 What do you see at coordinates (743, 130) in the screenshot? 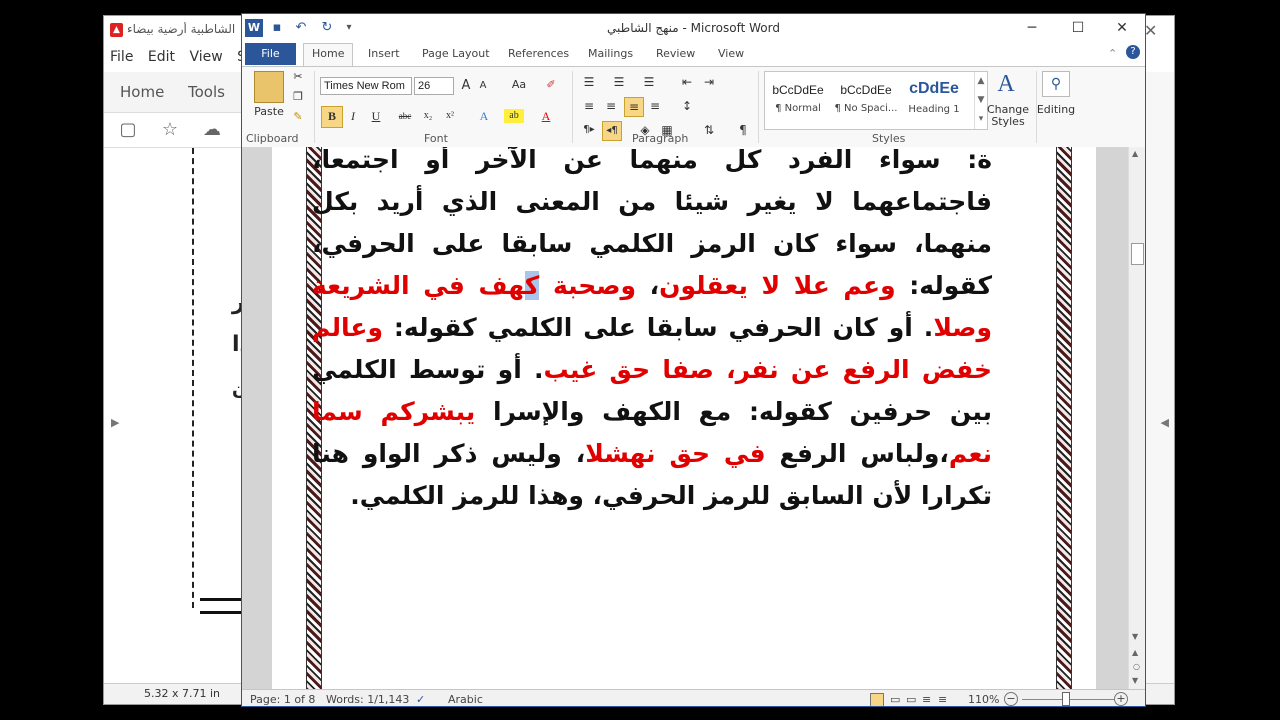
I see `show-hide-marks-icon: ¶` at bounding box center [743, 130].